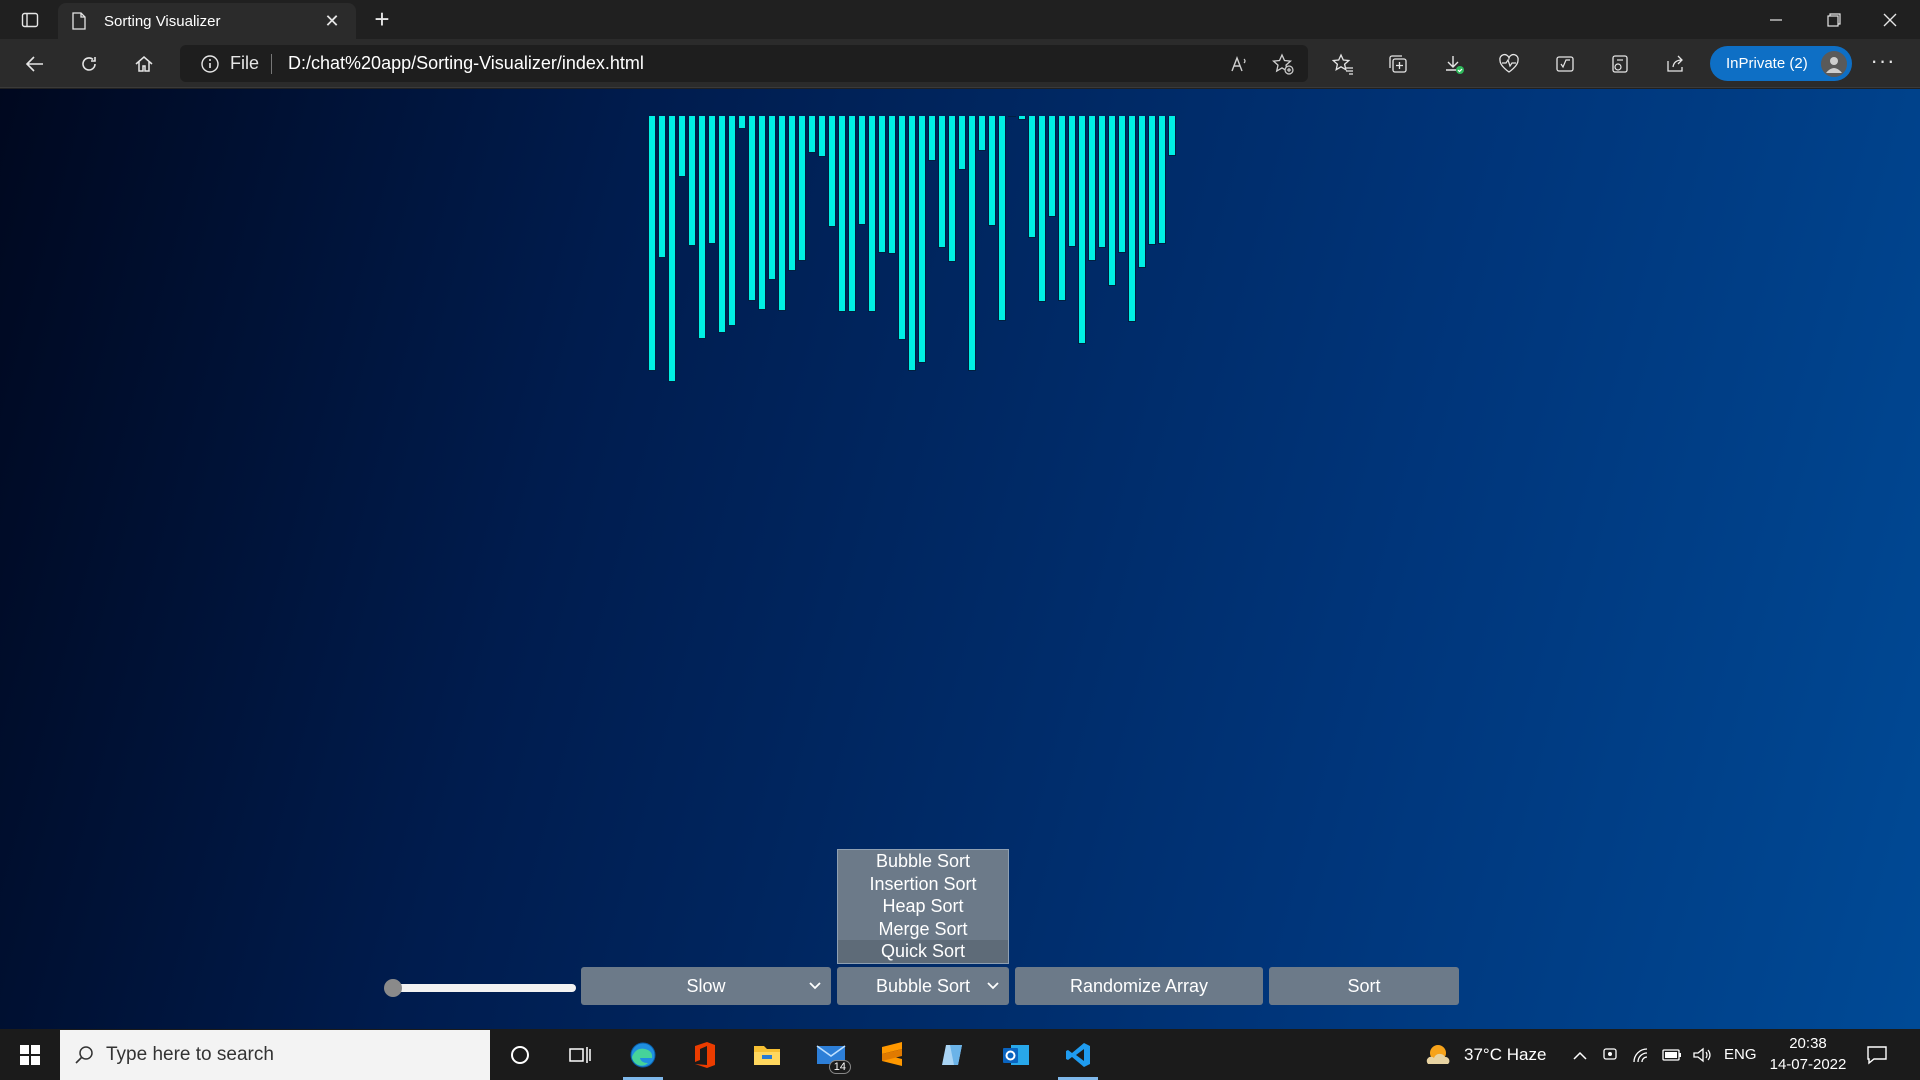 The height and width of the screenshot is (1080, 1920). I want to click on speed-select-value: Slow, so click(706, 985).